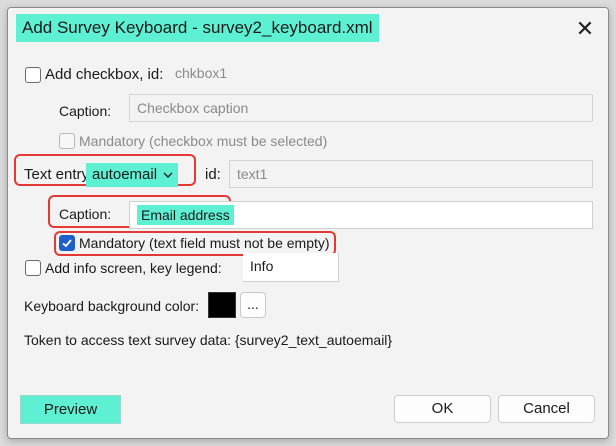 The width and height of the screenshot is (616, 446). Describe the element at coordinates (133, 268) in the screenshot. I see `info-screen-label: Add info screen, key legend:` at that location.